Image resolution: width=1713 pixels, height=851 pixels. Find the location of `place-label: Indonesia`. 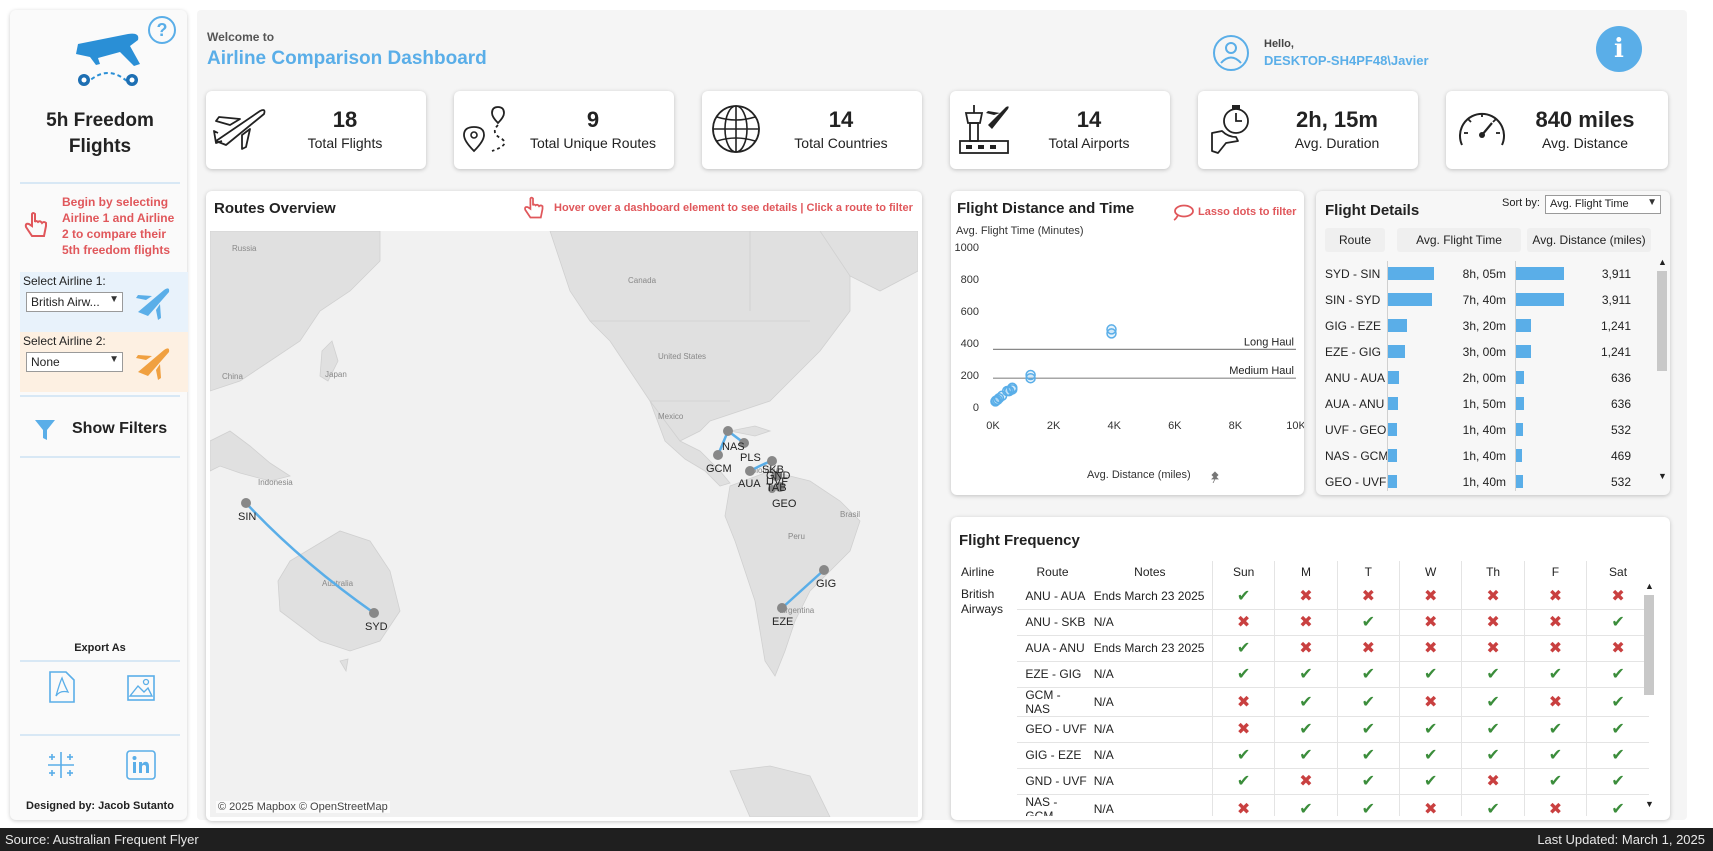

place-label: Indonesia is located at coordinates (275, 482).